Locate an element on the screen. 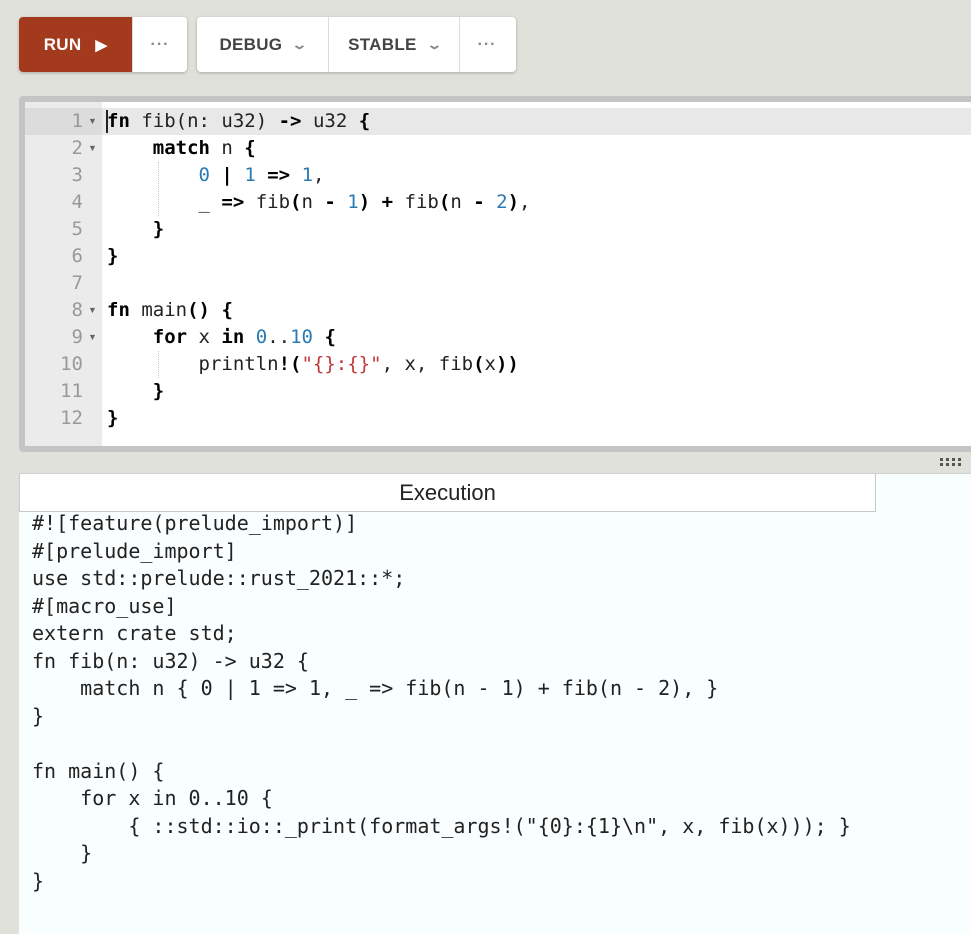  line-number: 3 is located at coordinates (77, 175).